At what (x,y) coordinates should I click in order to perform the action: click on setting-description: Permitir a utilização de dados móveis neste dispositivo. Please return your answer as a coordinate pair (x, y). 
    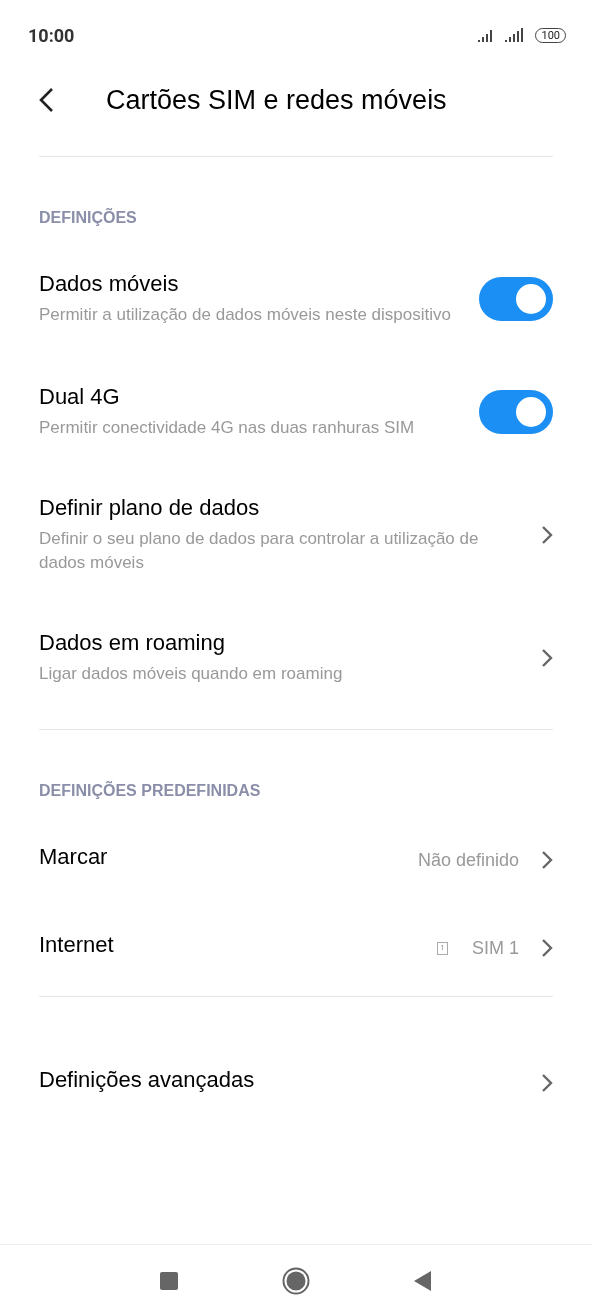
    Looking at the image, I should click on (245, 315).